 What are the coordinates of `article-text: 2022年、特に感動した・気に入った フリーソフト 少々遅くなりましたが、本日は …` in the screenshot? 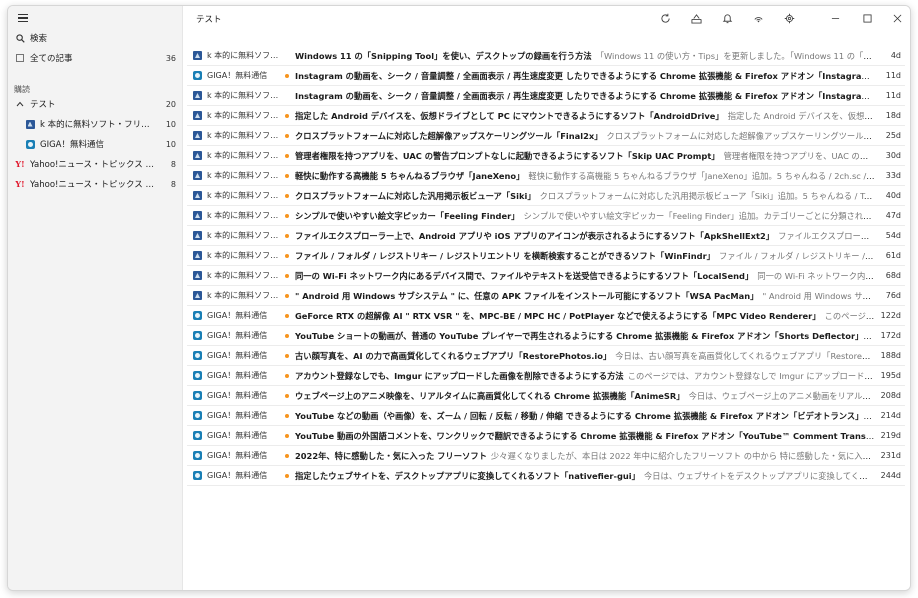 It's located at (584, 456).